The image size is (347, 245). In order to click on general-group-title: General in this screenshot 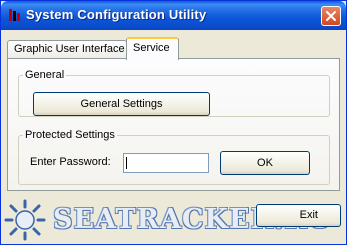, I will do `click(45, 75)`.